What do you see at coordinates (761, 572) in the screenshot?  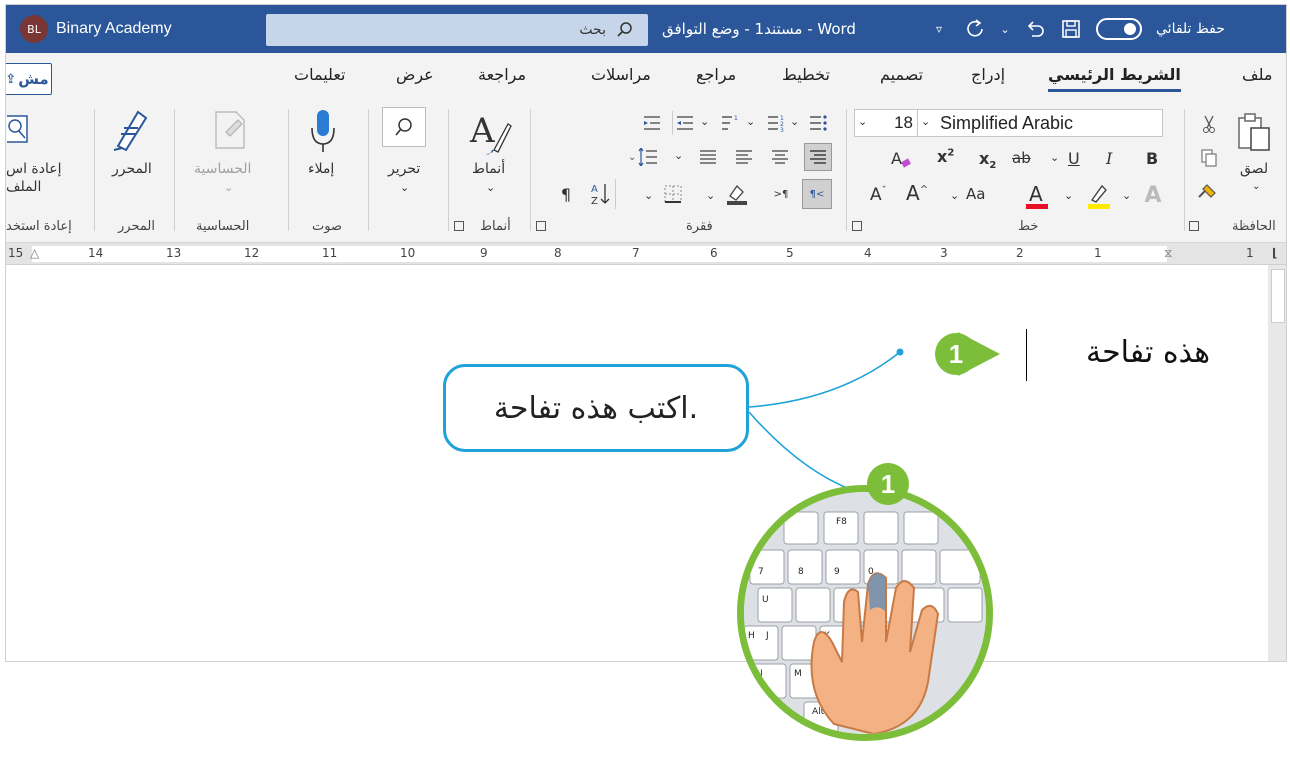 I see `svg-text: 7` at bounding box center [761, 572].